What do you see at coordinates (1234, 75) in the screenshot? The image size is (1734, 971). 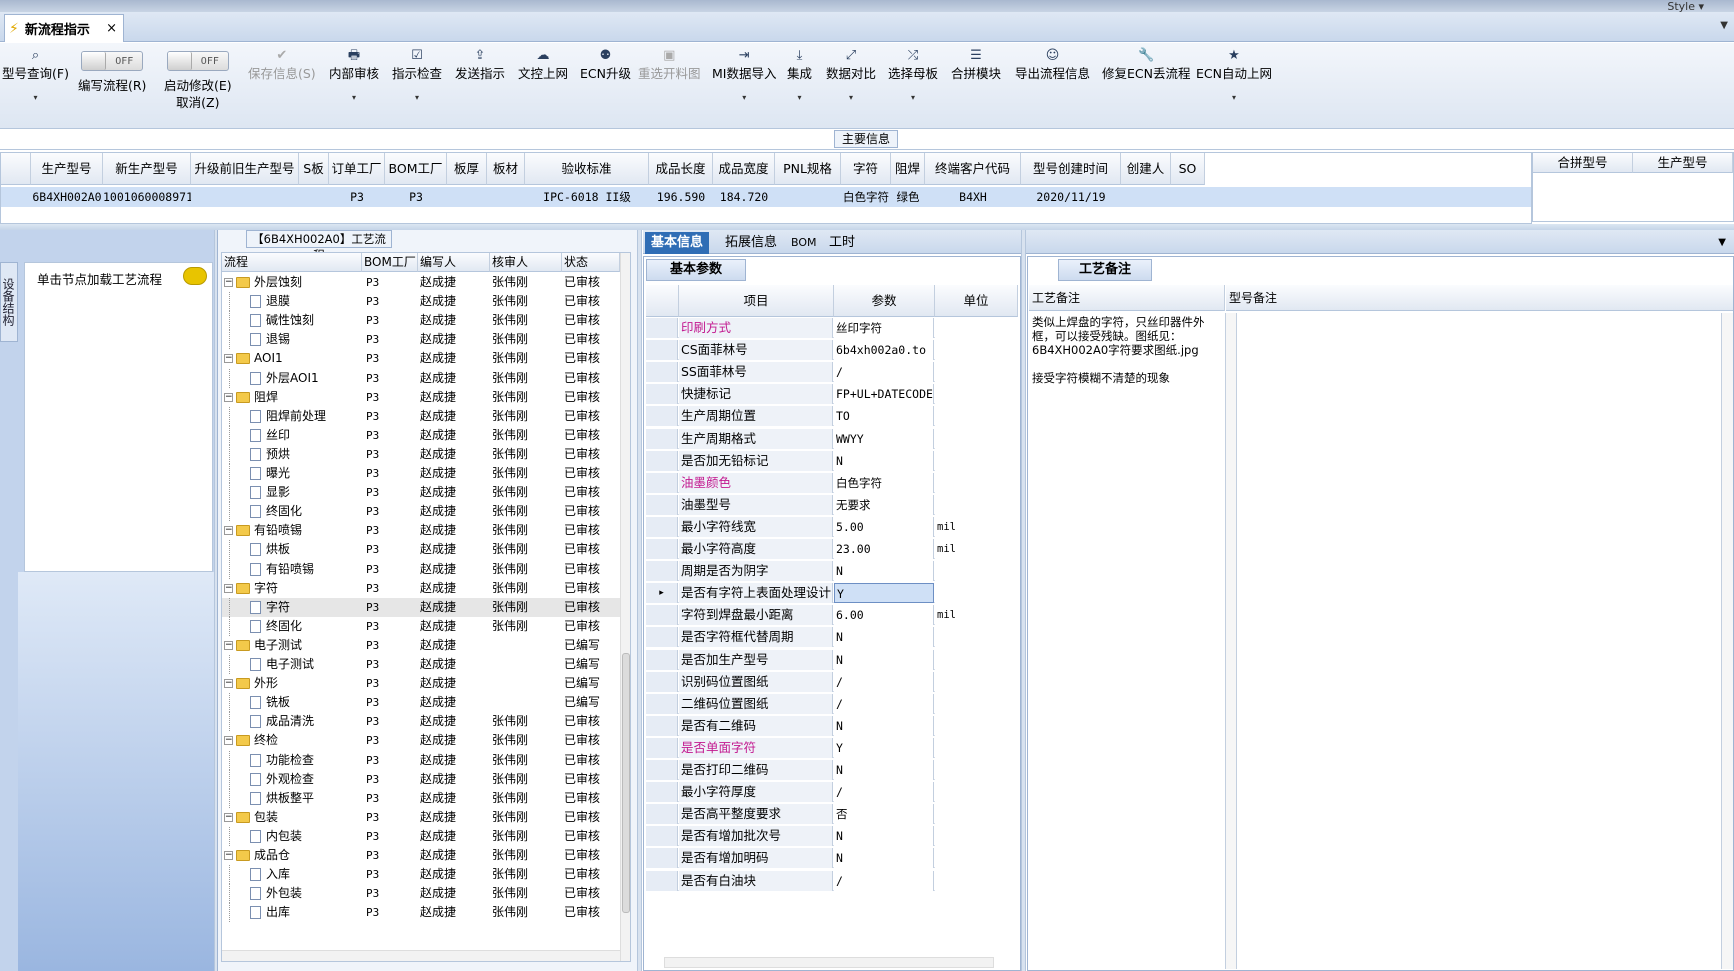 I see `ecn-auto-button: ★ ECN自动上网 ▾` at bounding box center [1234, 75].